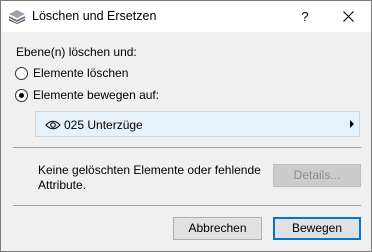 The image size is (372, 252). I want to click on radio-selected-dot, so click(21, 95).